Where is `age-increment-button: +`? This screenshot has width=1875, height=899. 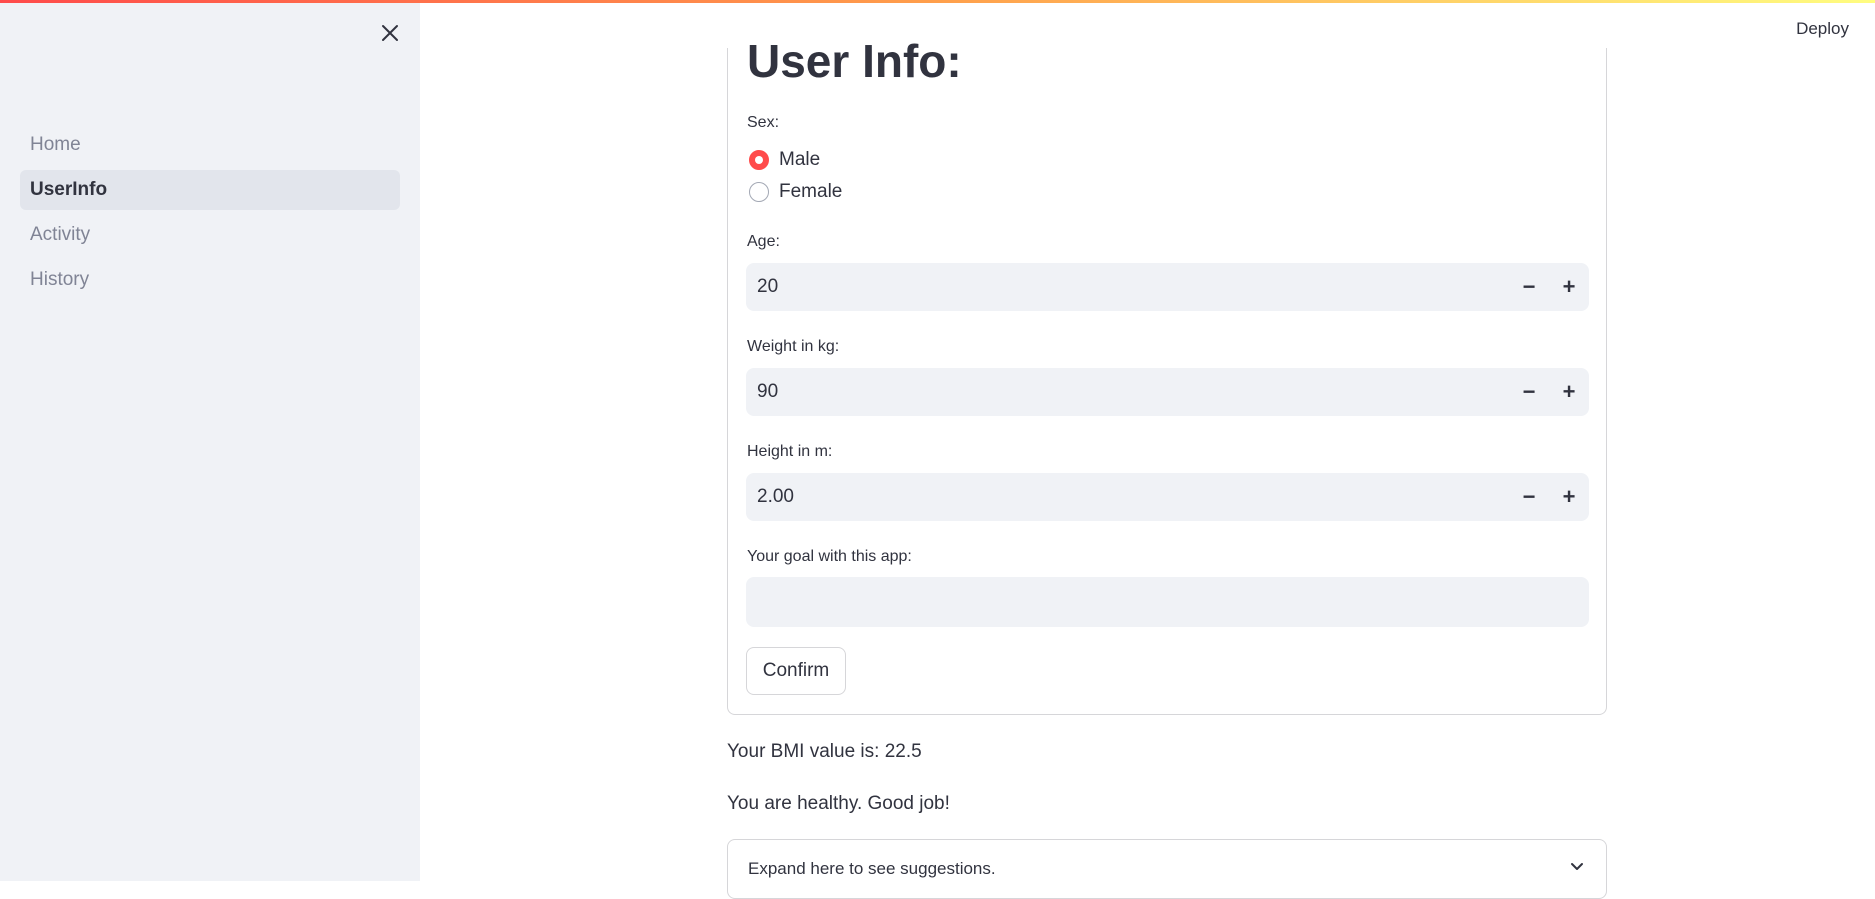 age-increment-button: + is located at coordinates (1569, 287).